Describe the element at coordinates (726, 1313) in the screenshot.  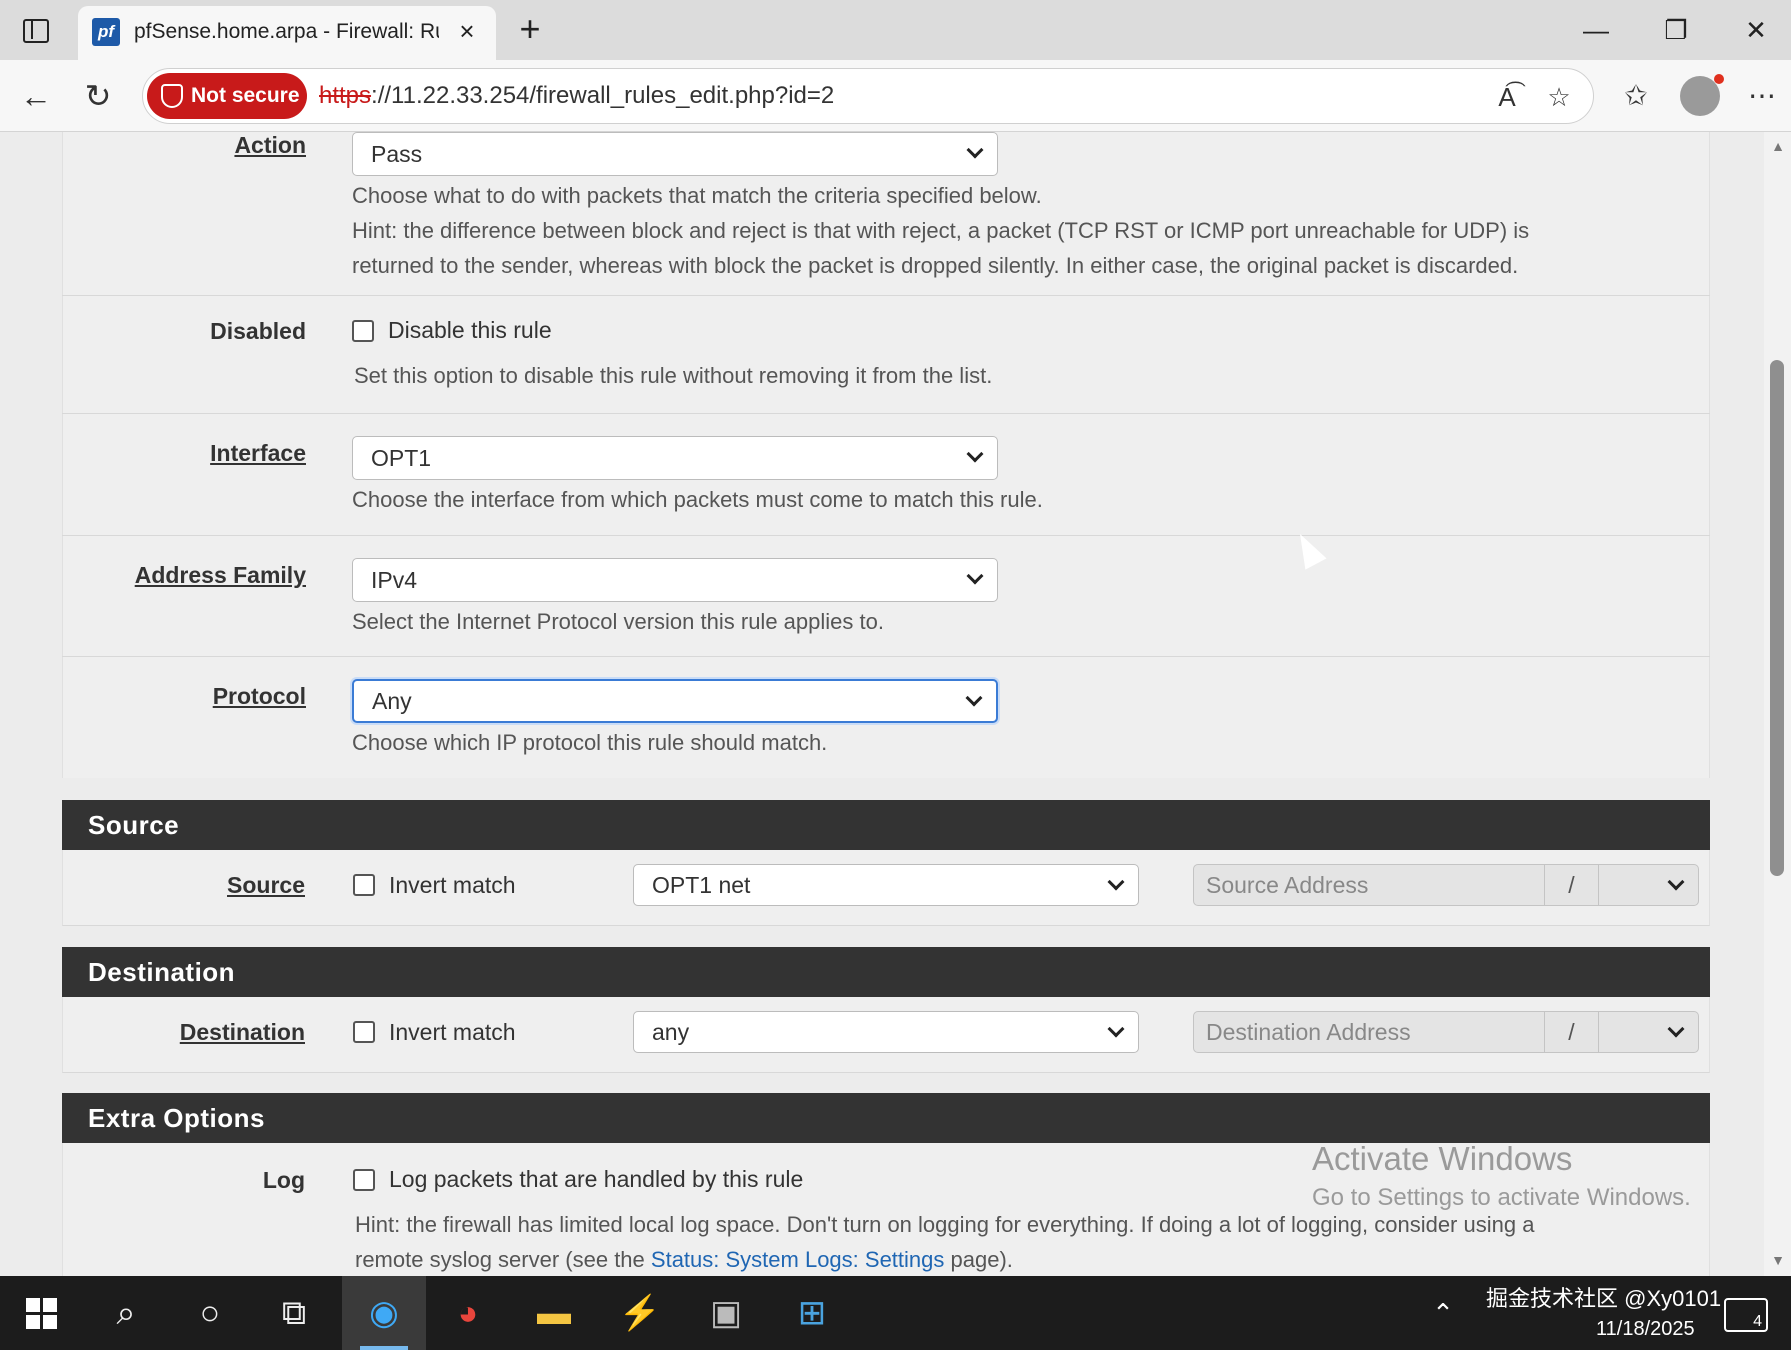
I see `app-store-icon: ▣` at that location.